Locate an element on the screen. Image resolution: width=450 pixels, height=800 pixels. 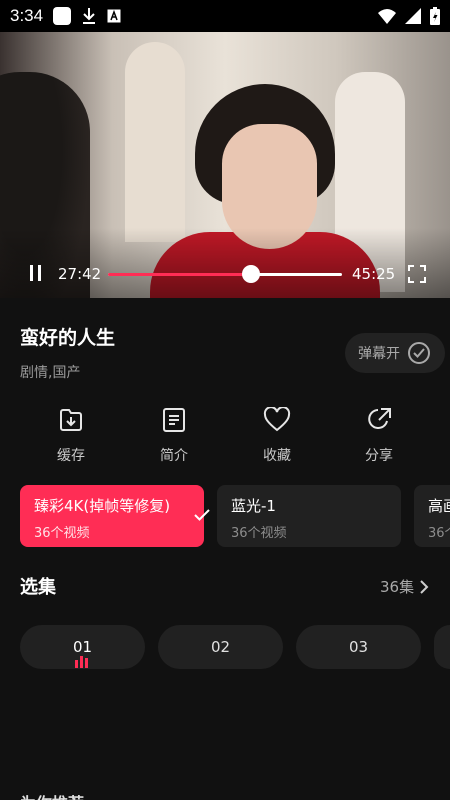
now-playing-icon is located at coordinates (81, 662).